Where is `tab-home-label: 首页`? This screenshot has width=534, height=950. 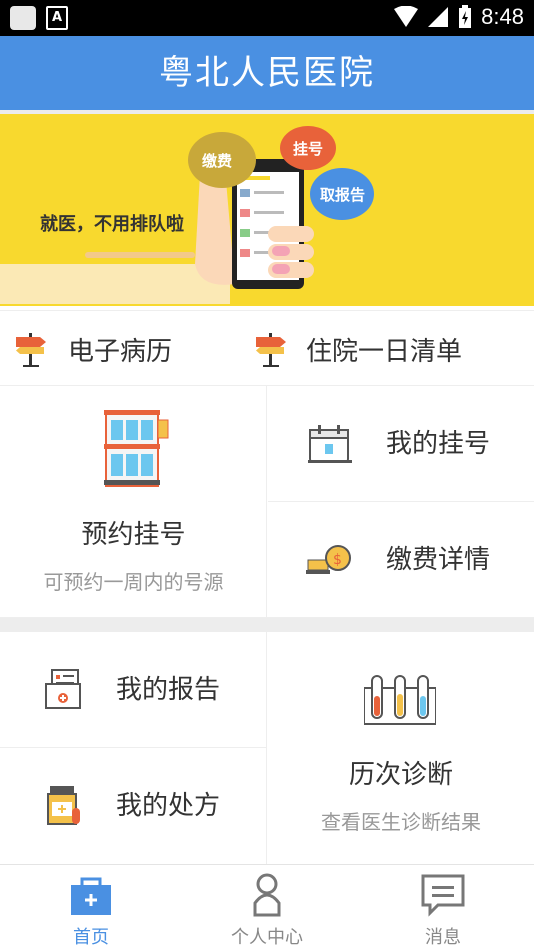
tab-home-label: 首页 is located at coordinates (91, 937).